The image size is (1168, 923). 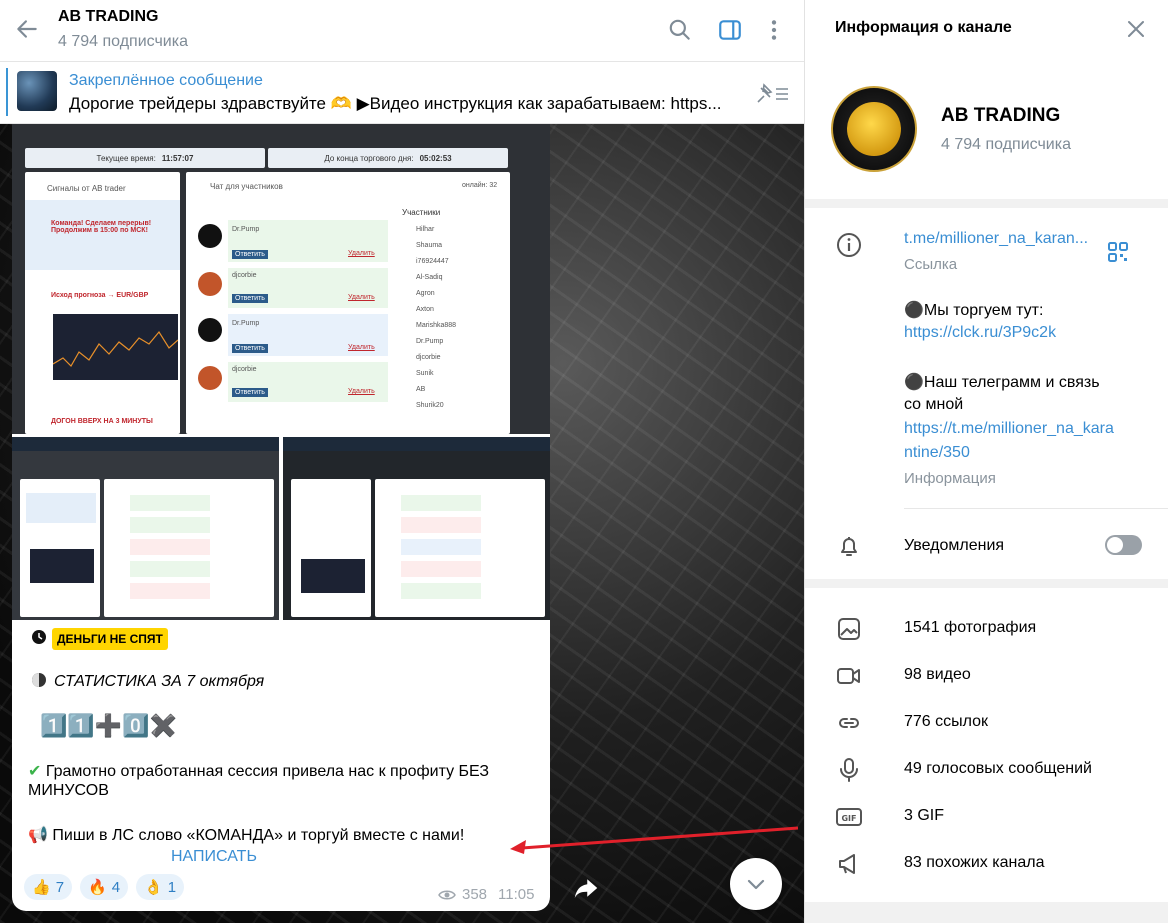 I want to click on time-bar: Текущее время: 11:57:07, so click(x=145, y=158).